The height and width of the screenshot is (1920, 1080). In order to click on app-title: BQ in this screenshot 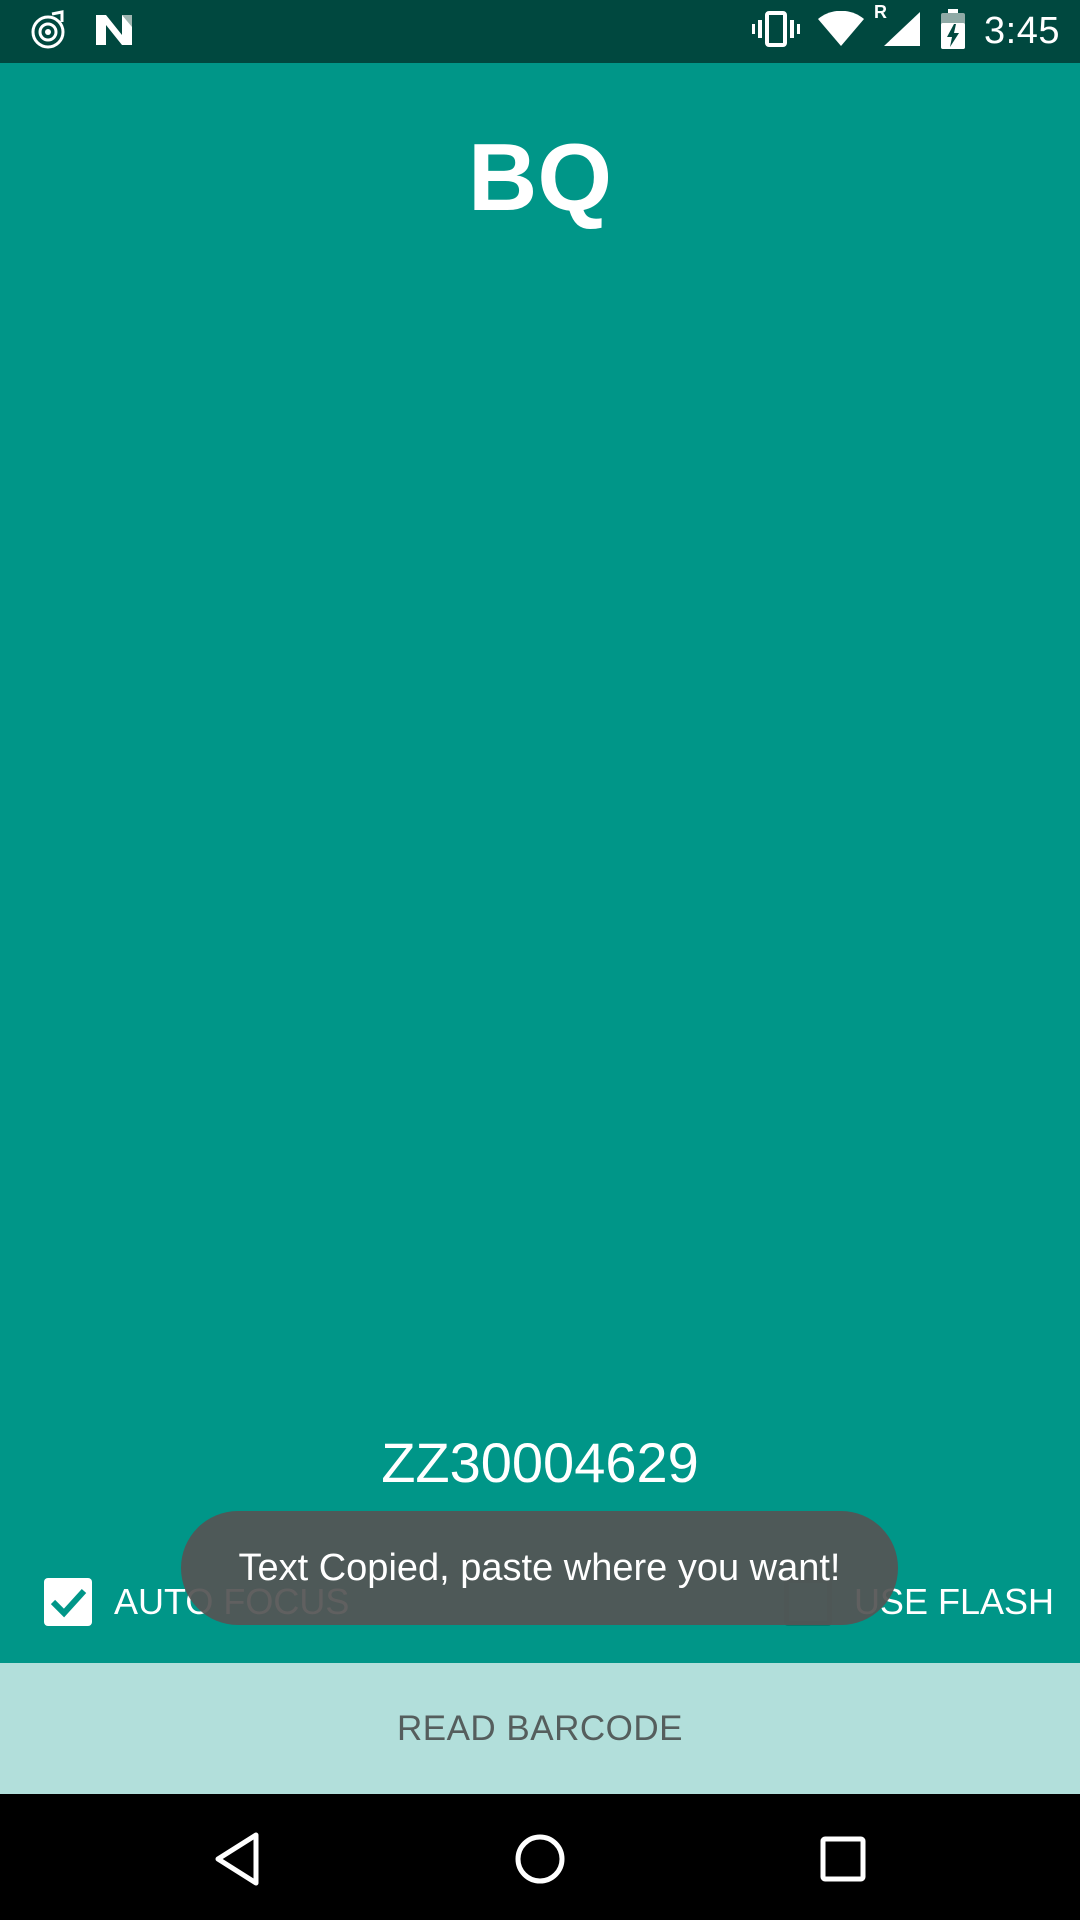, I will do `click(540, 177)`.